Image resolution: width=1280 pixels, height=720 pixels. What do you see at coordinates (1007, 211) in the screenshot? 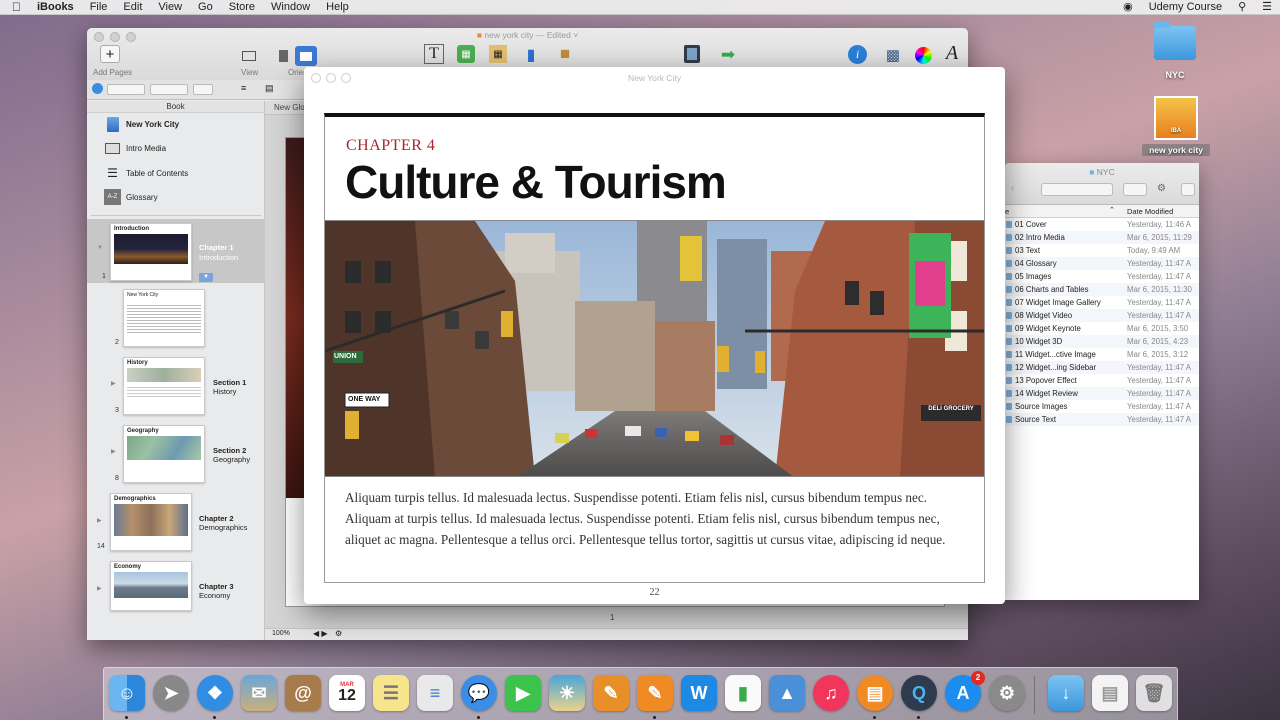
I see `name-column-header: e` at bounding box center [1007, 211].